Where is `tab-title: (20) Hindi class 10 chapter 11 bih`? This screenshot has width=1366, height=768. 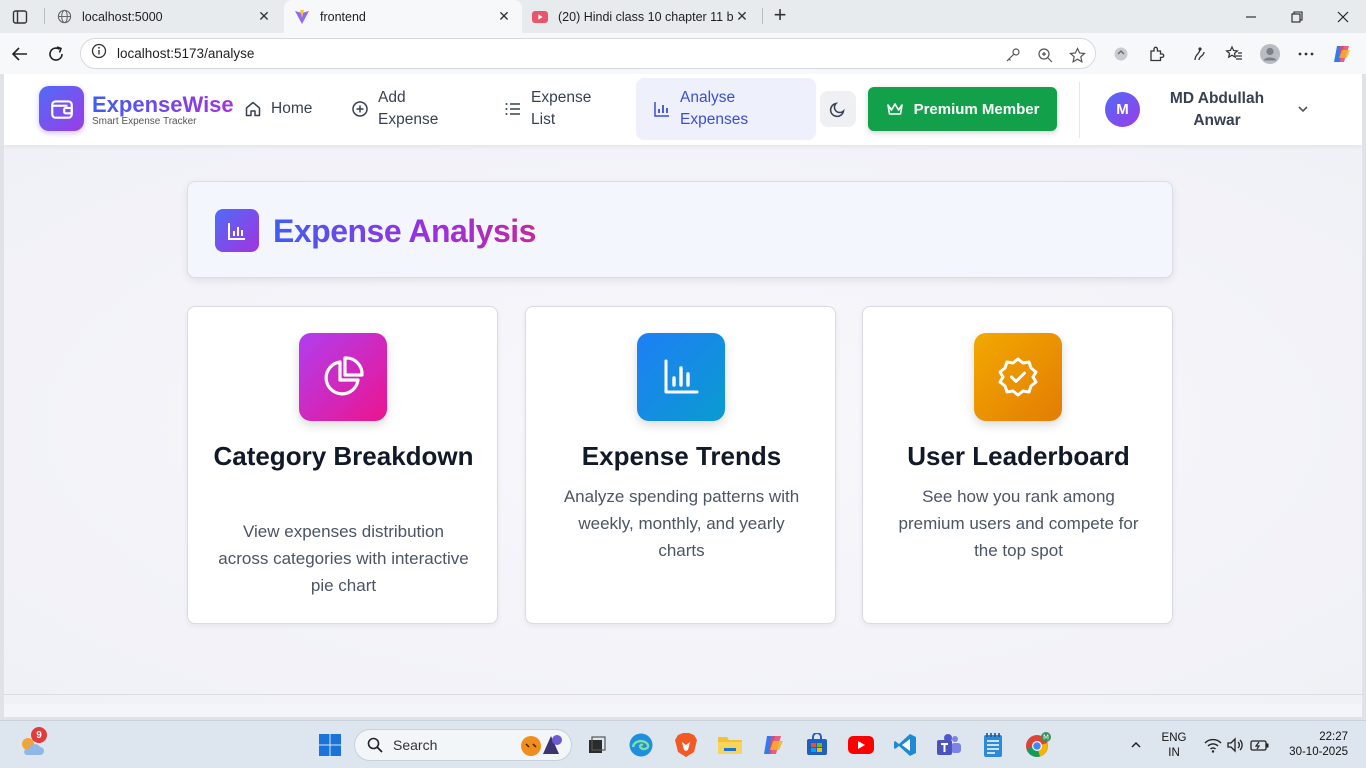
tab-title: (20) Hindi class 10 chapter 11 bih is located at coordinates (646, 16).